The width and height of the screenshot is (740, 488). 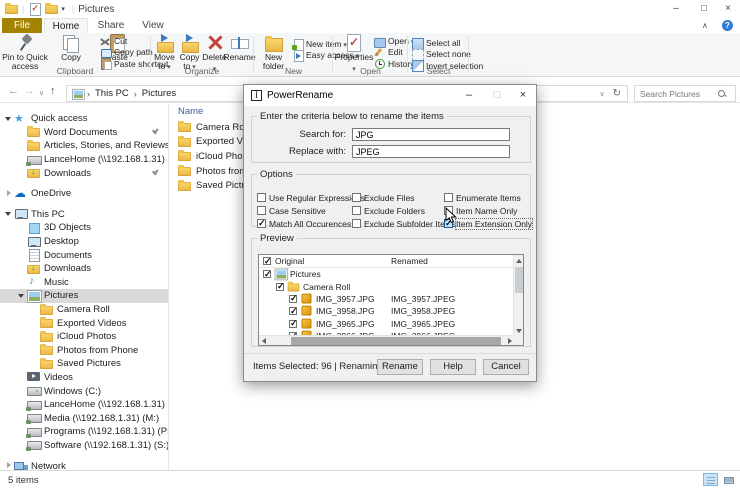 What do you see at coordinates (409, 261) in the screenshot?
I see `column-renamed: Renamed` at bounding box center [409, 261].